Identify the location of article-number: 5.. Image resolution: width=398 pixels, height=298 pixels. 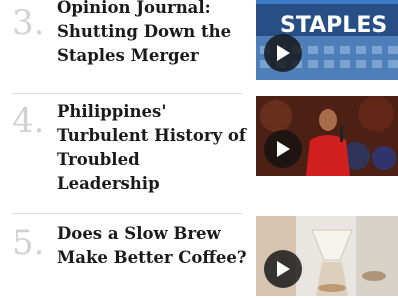
(28, 243).